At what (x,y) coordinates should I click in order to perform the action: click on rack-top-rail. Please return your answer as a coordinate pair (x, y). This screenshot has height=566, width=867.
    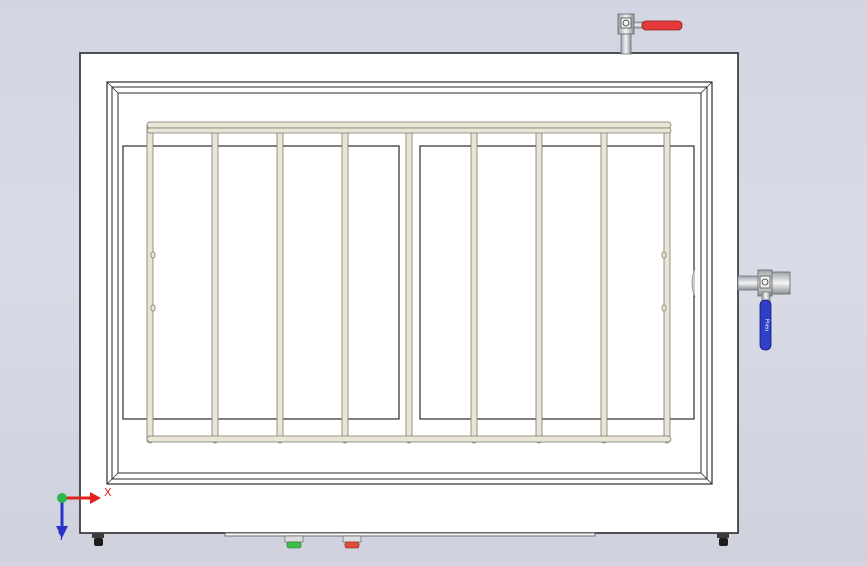
    Looking at the image, I should click on (409, 125).